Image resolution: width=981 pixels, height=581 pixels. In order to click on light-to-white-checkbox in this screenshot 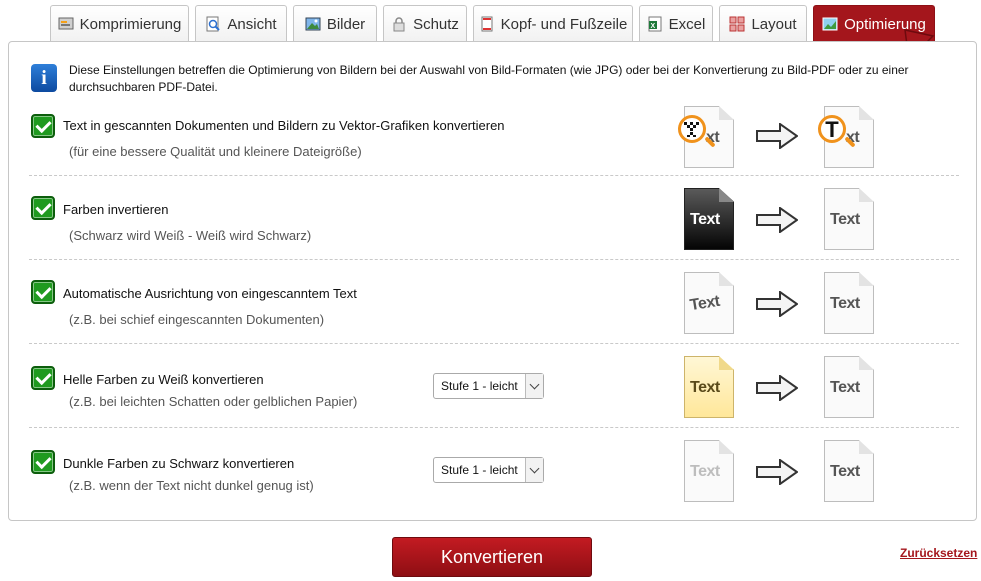, I will do `click(43, 378)`.